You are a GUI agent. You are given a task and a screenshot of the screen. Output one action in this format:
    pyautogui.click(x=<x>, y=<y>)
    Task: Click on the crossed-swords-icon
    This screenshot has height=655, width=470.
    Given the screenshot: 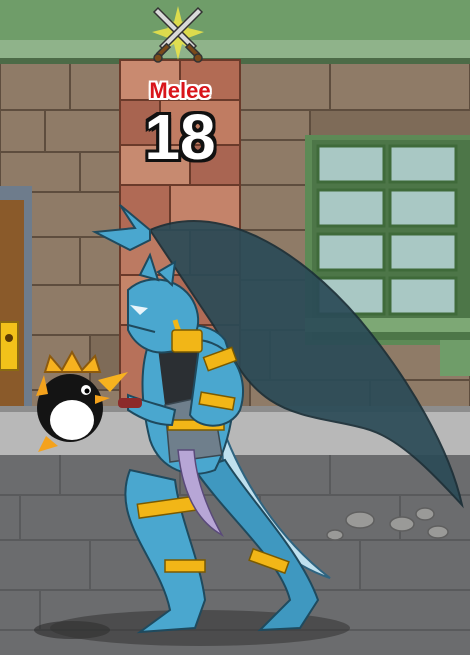 What is the action you would take?
    pyautogui.click(x=178, y=34)
    